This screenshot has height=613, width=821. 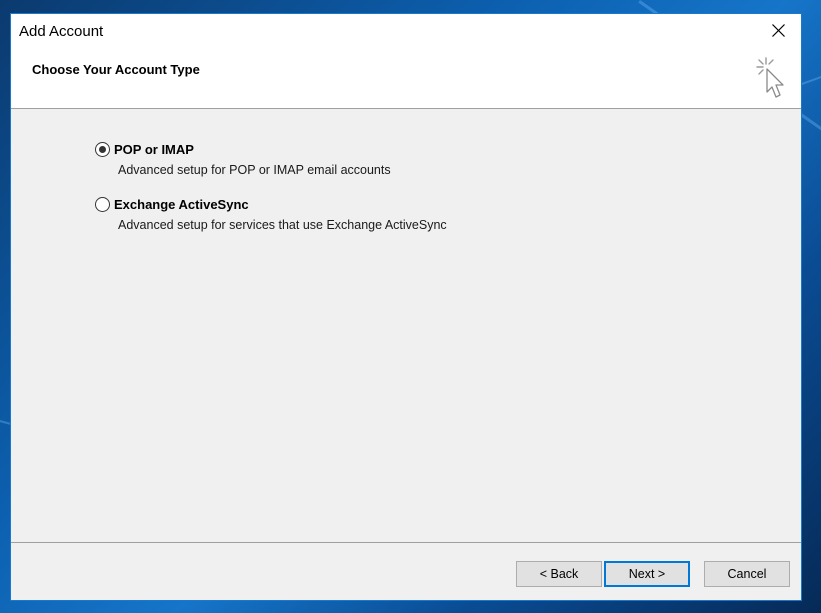 What do you see at coordinates (271, 204) in the screenshot?
I see `radio-exchange-activesync: Exchange ActiveSync` at bounding box center [271, 204].